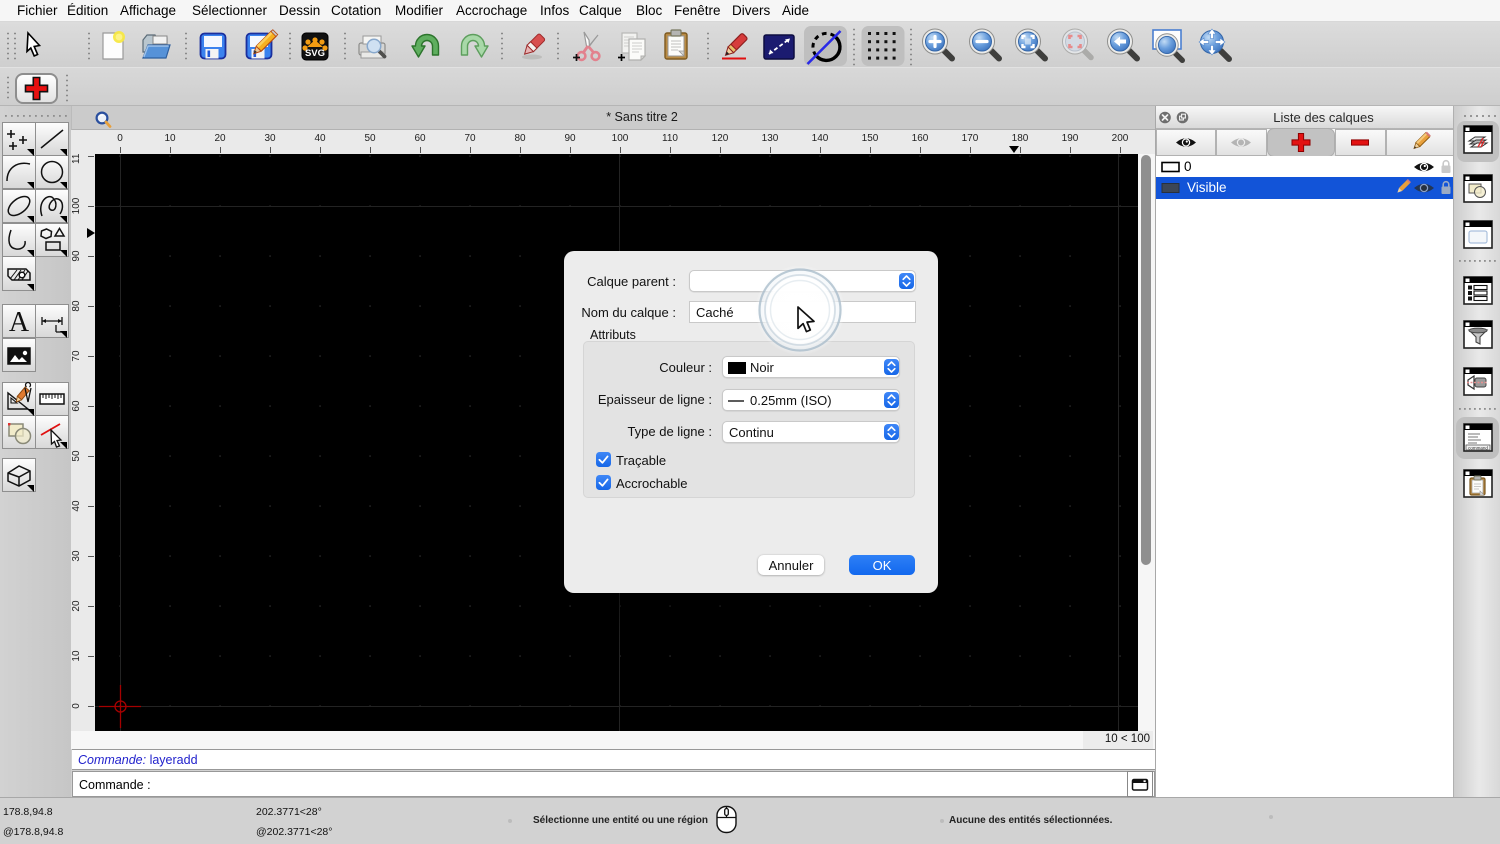 The image size is (1500, 844). What do you see at coordinates (76, 506) in the screenshot?
I see `svg-text: 40` at bounding box center [76, 506].